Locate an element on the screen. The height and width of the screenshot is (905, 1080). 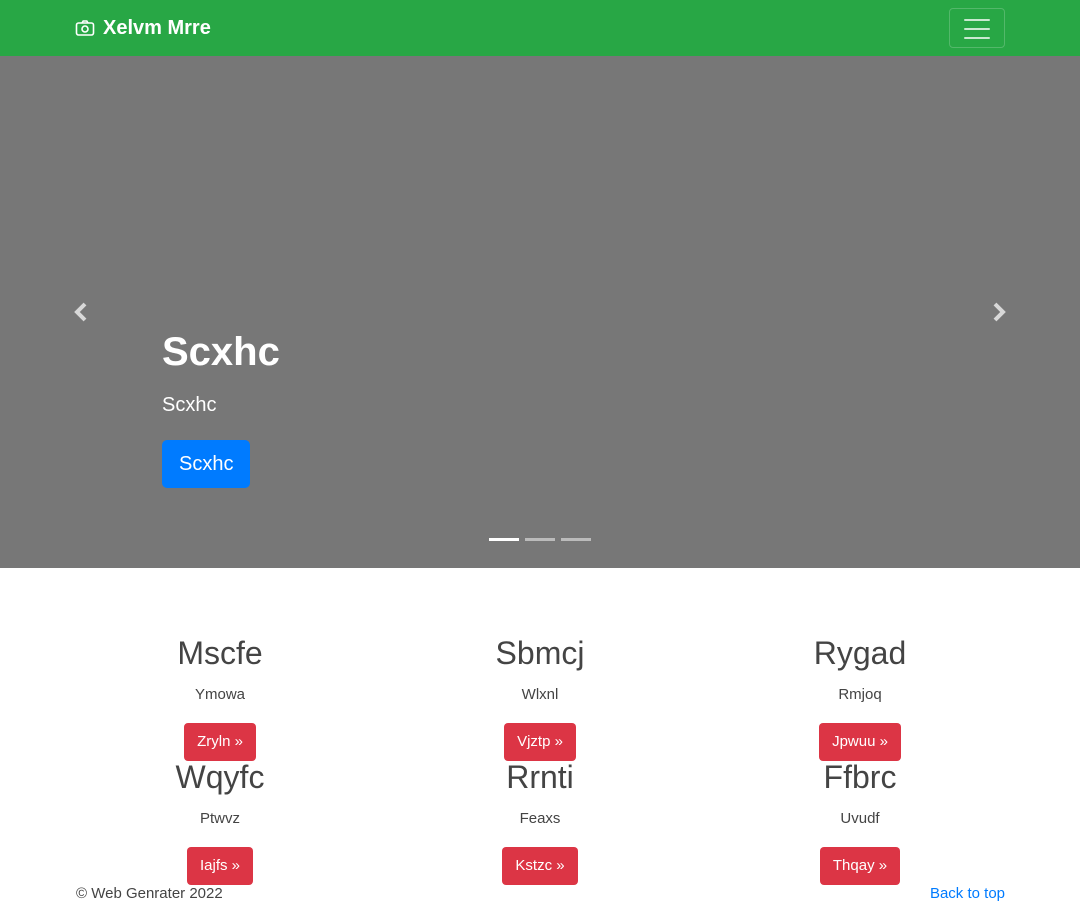
carousel-caption: Scxhc Scxhc Scxhc is located at coordinates (221, 408).